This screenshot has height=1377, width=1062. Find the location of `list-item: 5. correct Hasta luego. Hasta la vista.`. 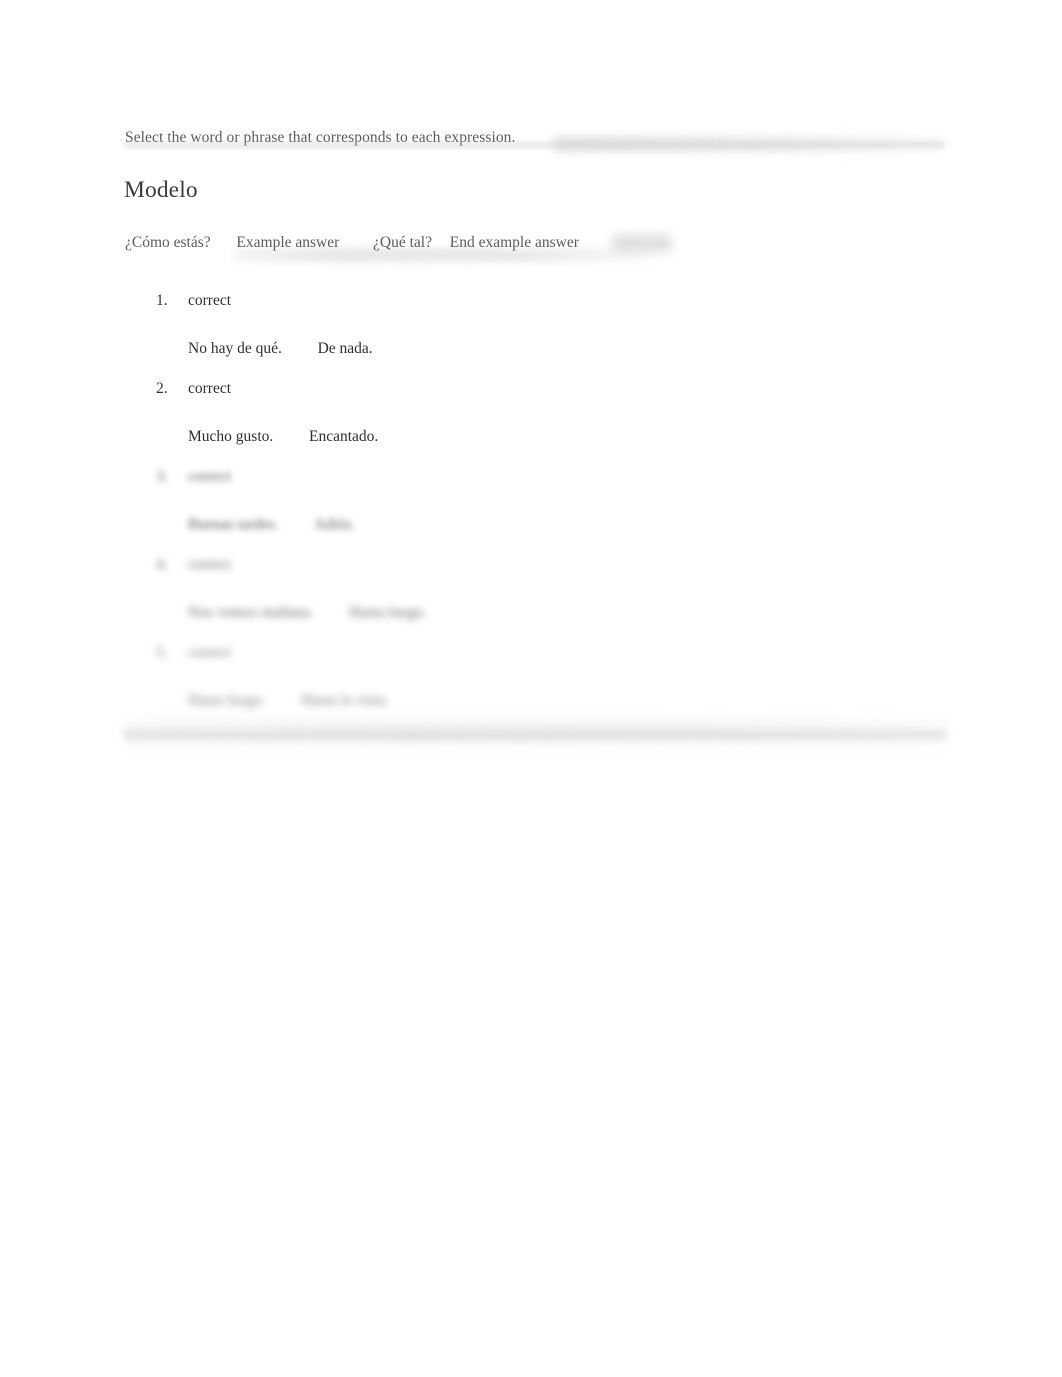

list-item: 5. correct Hasta luego. Hasta la vista. is located at coordinates (536, 679).